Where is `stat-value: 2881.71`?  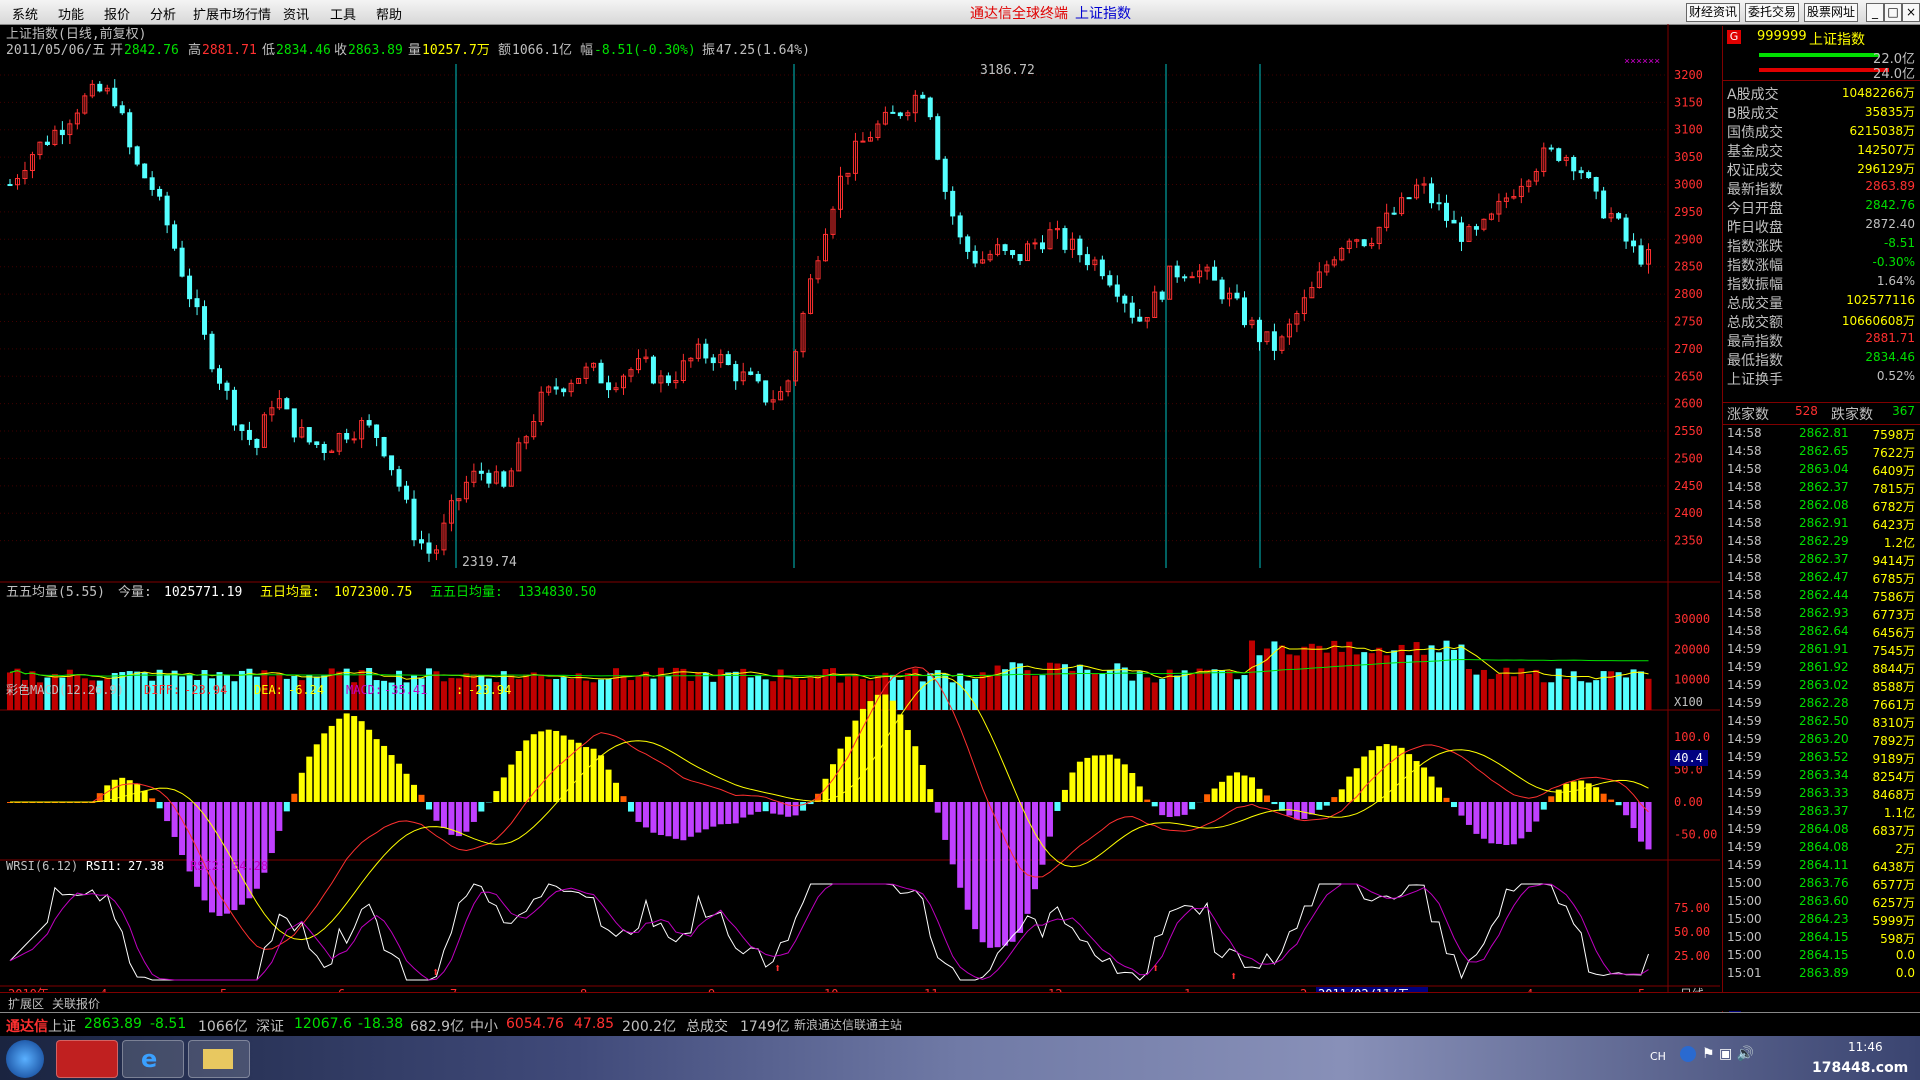 stat-value: 2881.71 is located at coordinates (1890, 338).